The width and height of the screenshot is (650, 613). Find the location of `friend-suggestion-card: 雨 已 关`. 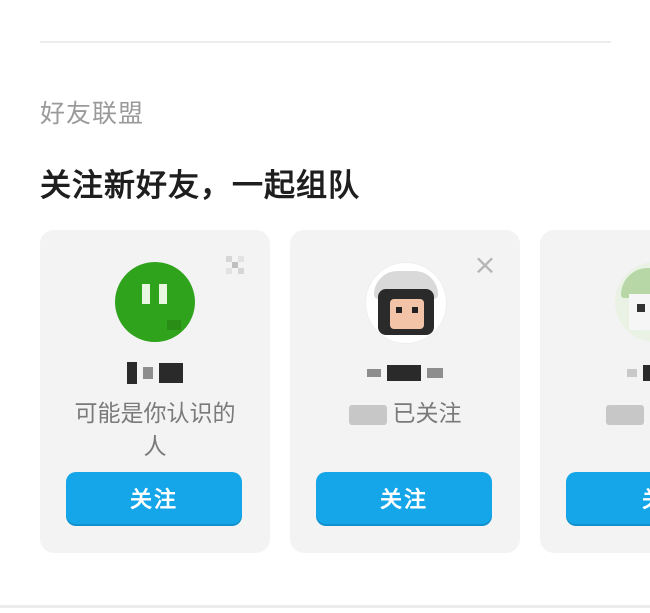

friend-suggestion-card: 雨 已 关 is located at coordinates (595, 391).